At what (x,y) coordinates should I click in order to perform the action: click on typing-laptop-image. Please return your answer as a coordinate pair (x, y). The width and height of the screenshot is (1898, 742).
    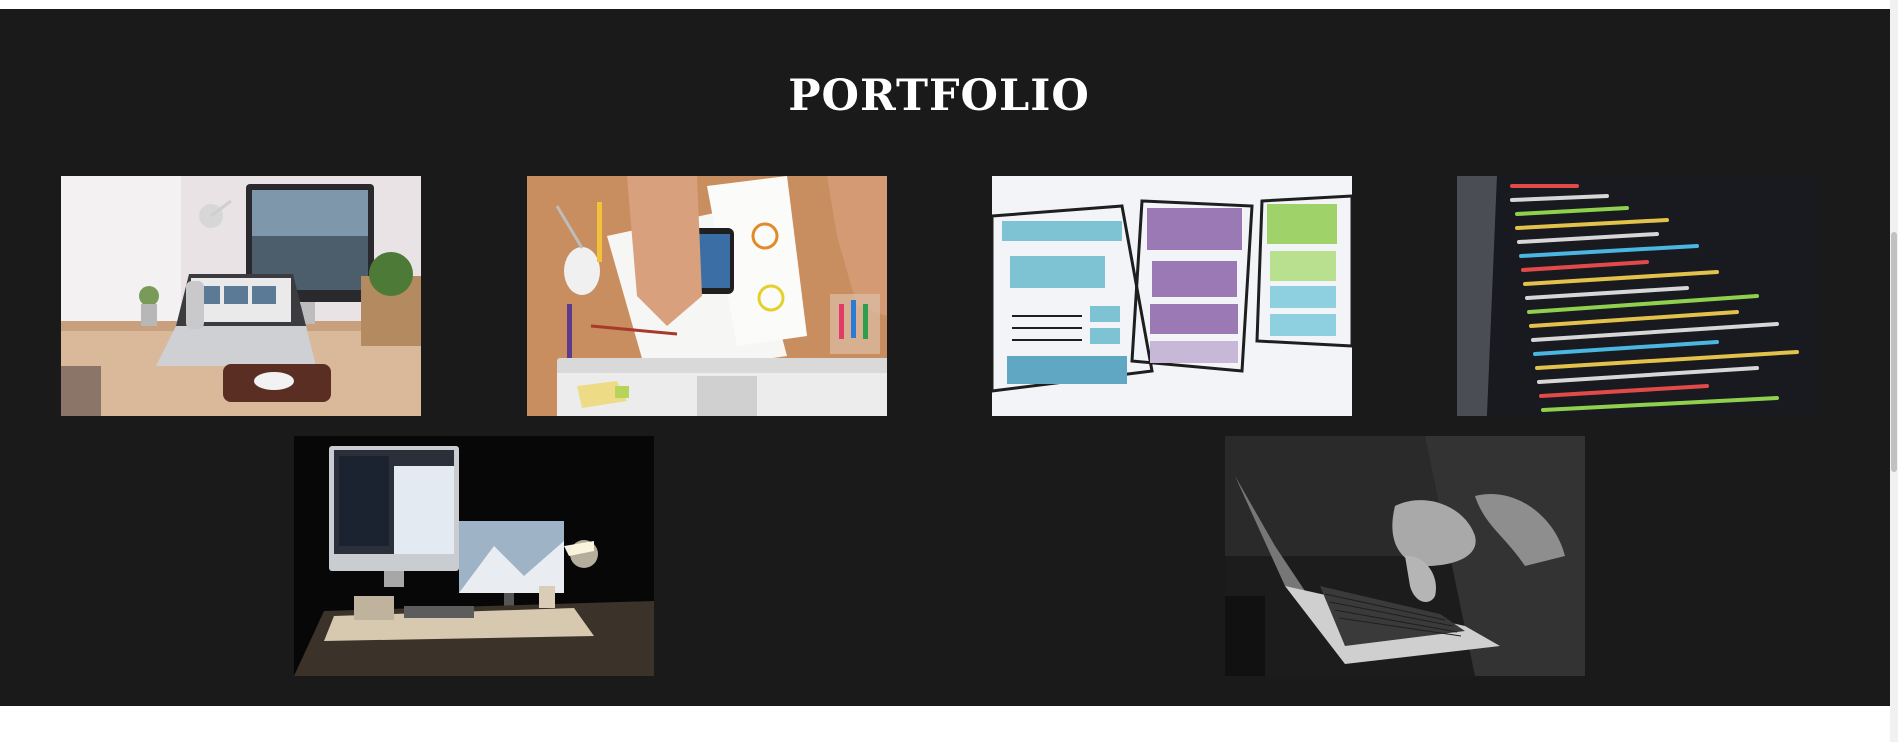
    Looking at the image, I should click on (1405, 556).